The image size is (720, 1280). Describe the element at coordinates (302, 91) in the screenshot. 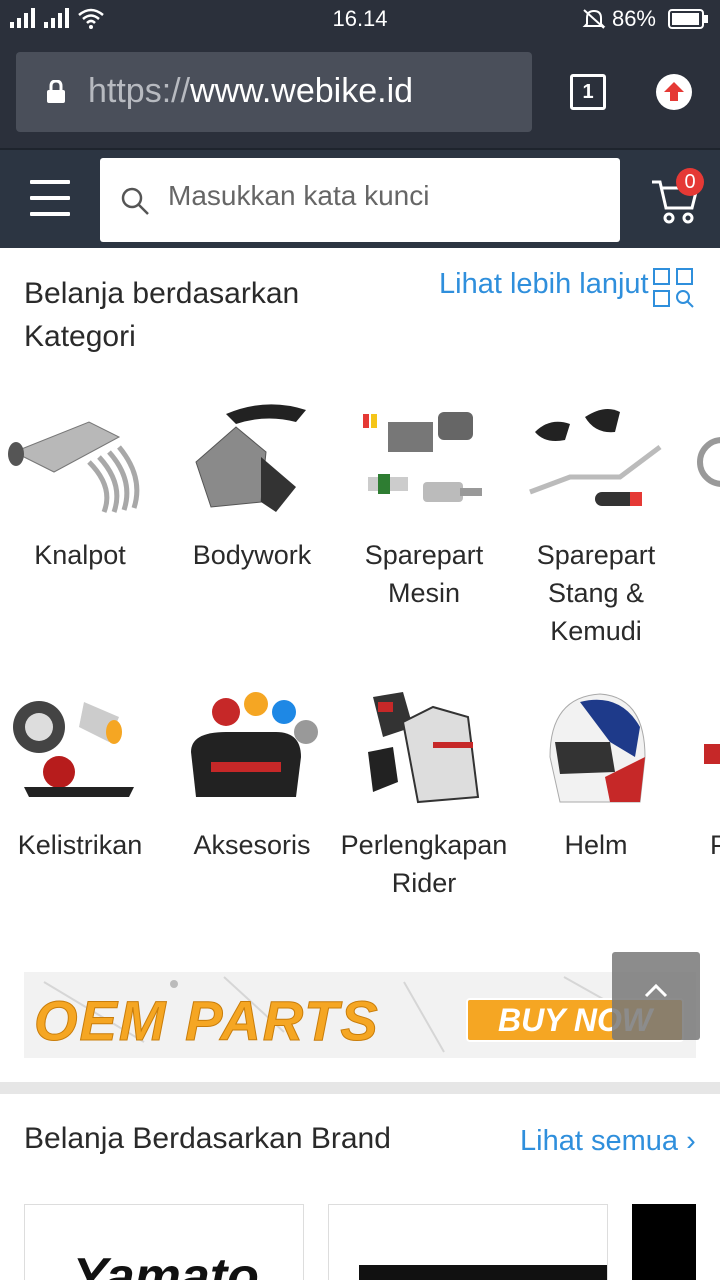

I see `url-host: www.webike.id` at that location.